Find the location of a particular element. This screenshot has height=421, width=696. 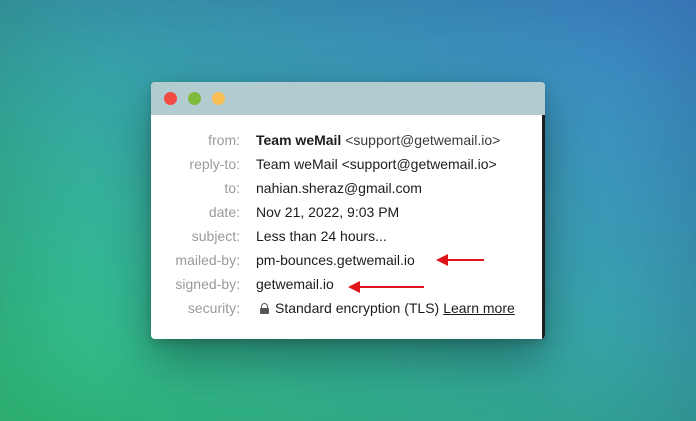

sender-name: Team weMail is located at coordinates (299, 140).